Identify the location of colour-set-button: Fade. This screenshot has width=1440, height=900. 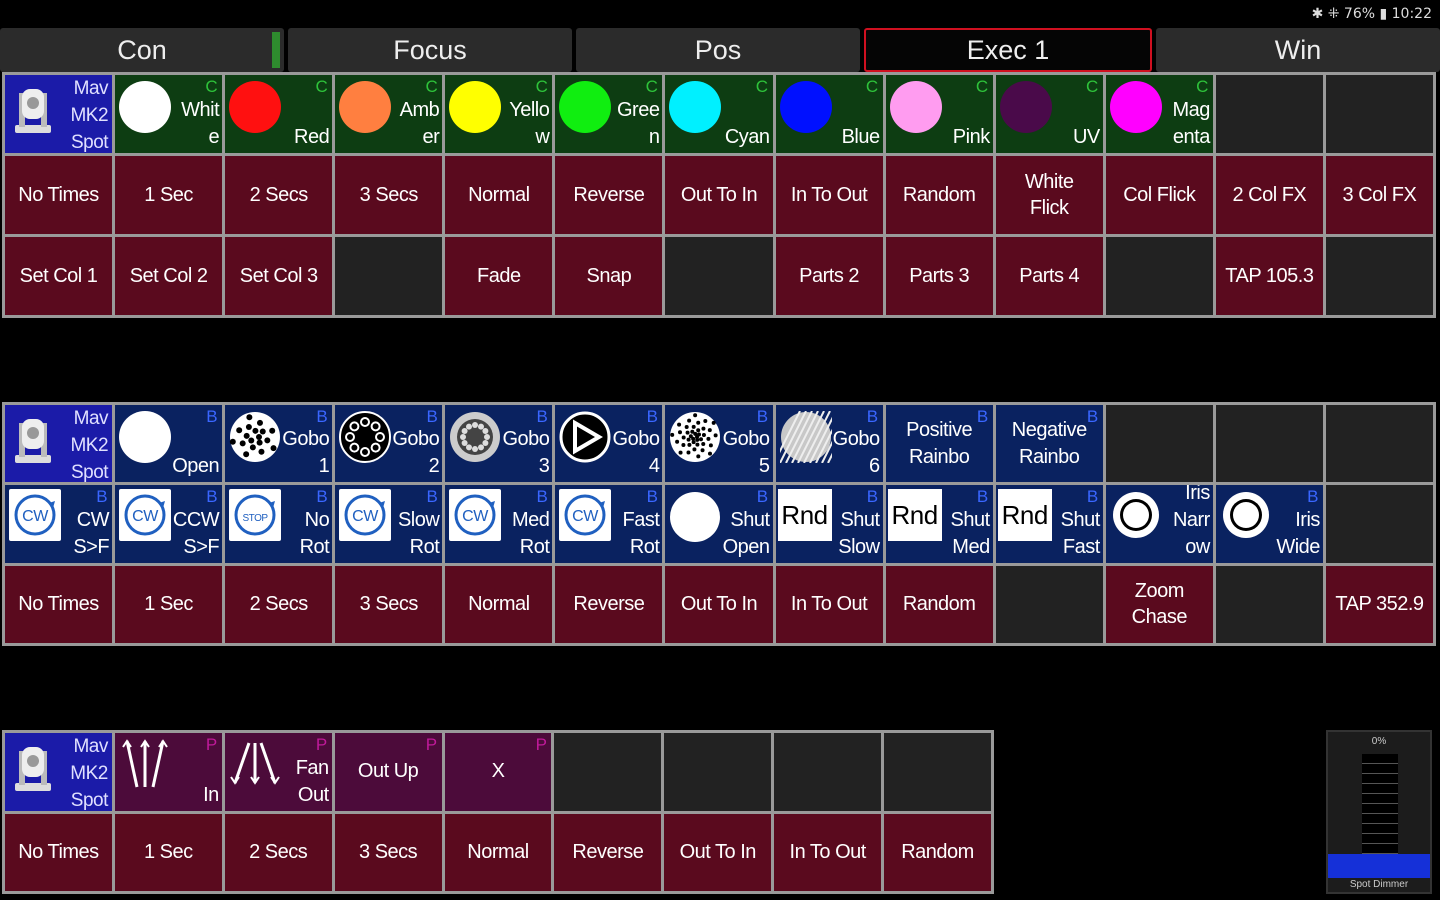
(499, 276).